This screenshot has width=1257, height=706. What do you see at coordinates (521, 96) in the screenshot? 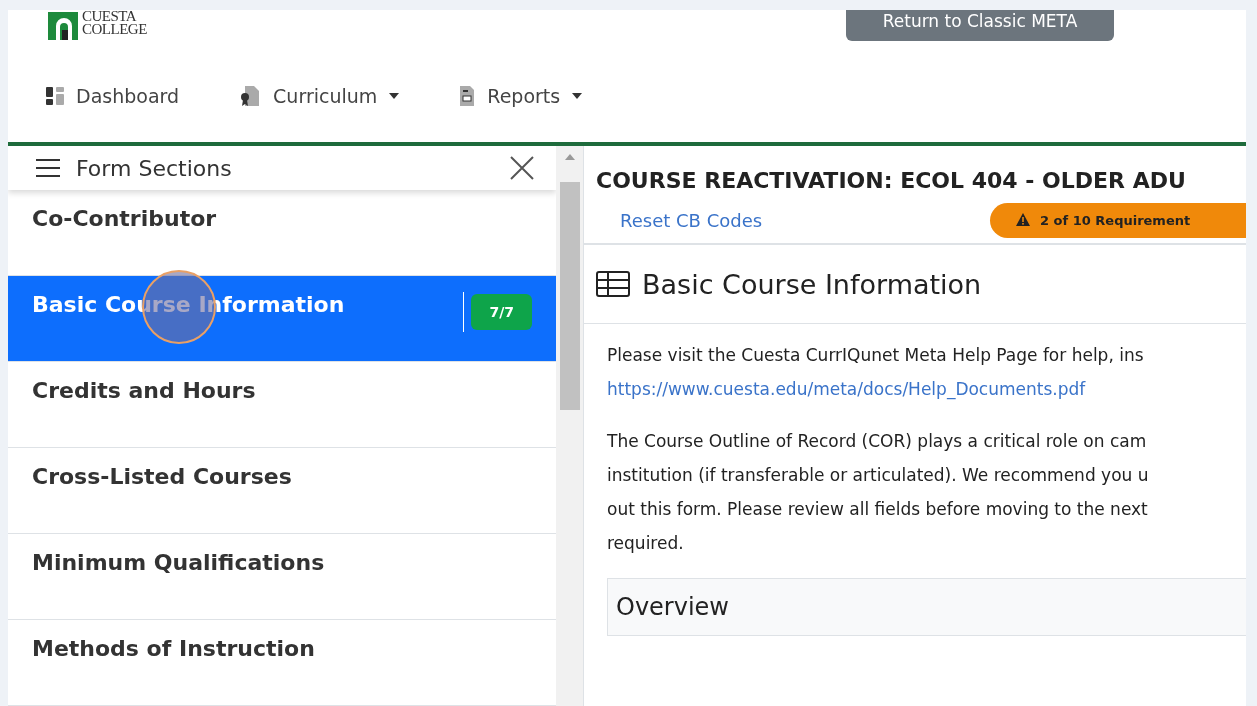
I see `nav-link: Reports` at bounding box center [521, 96].